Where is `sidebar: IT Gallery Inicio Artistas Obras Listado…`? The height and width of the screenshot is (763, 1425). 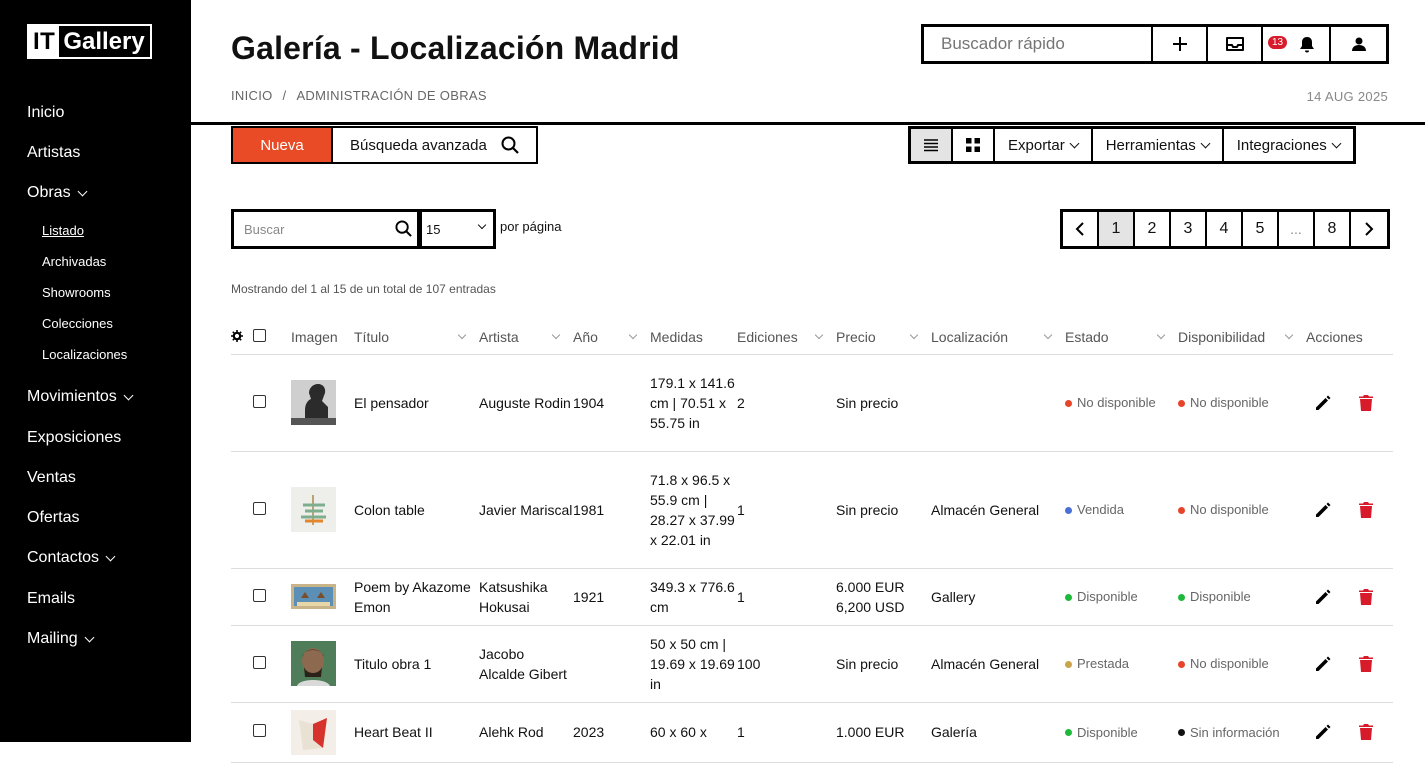 sidebar: IT Gallery Inicio Artistas Obras Listado… is located at coordinates (95, 371).